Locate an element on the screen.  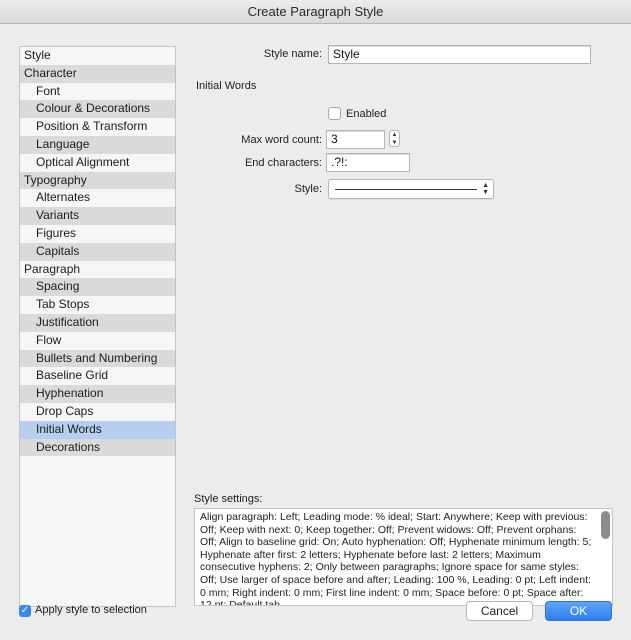
style-popup: ▲ ▼ is located at coordinates (411, 189).